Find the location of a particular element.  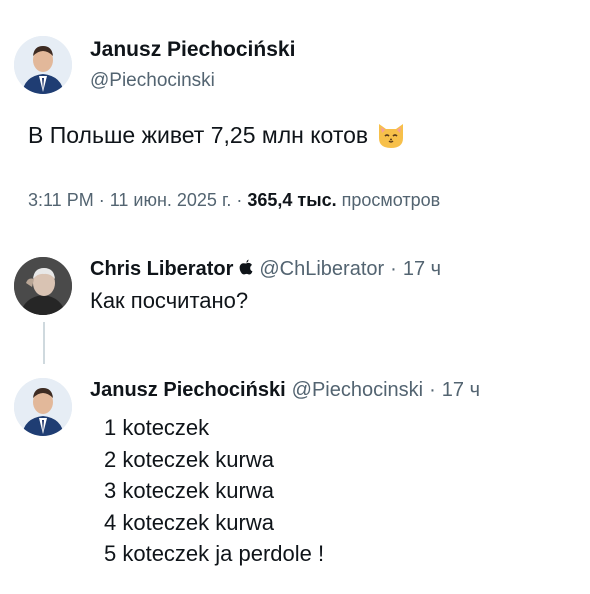

reply-header: Chris Liberator @ChLiberator · 17 ч is located at coordinates (265, 269).